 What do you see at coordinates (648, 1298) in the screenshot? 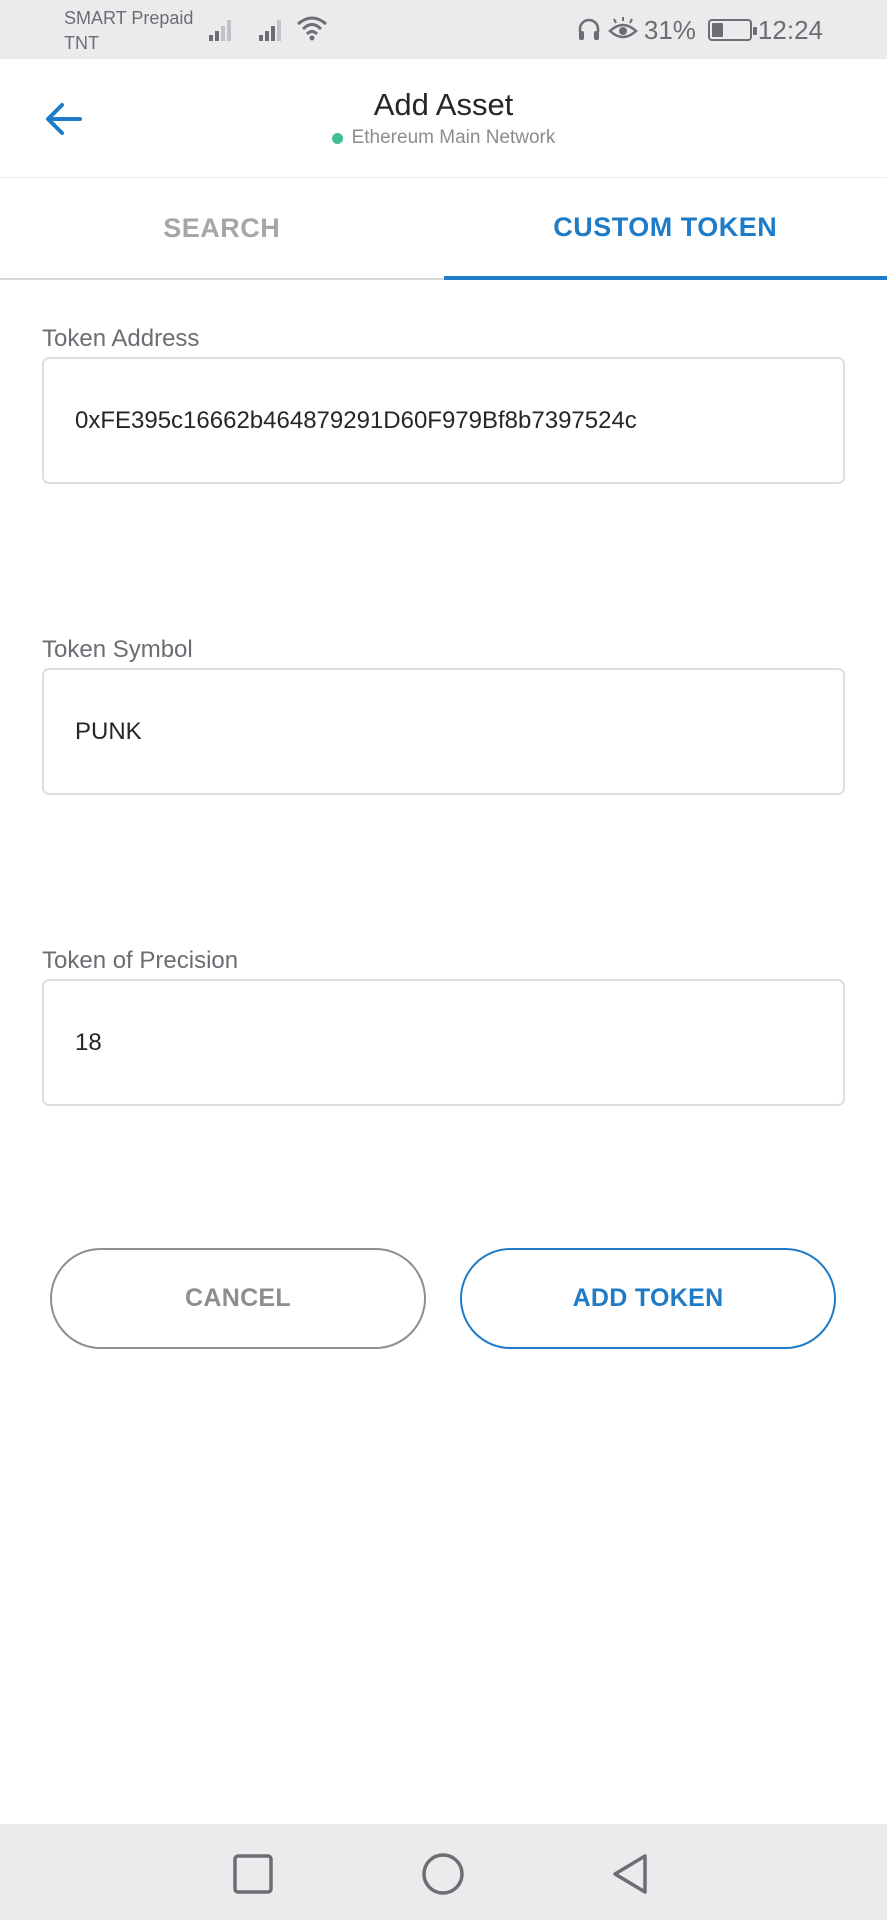
I see `add-token-button: ADD TOKEN` at bounding box center [648, 1298].